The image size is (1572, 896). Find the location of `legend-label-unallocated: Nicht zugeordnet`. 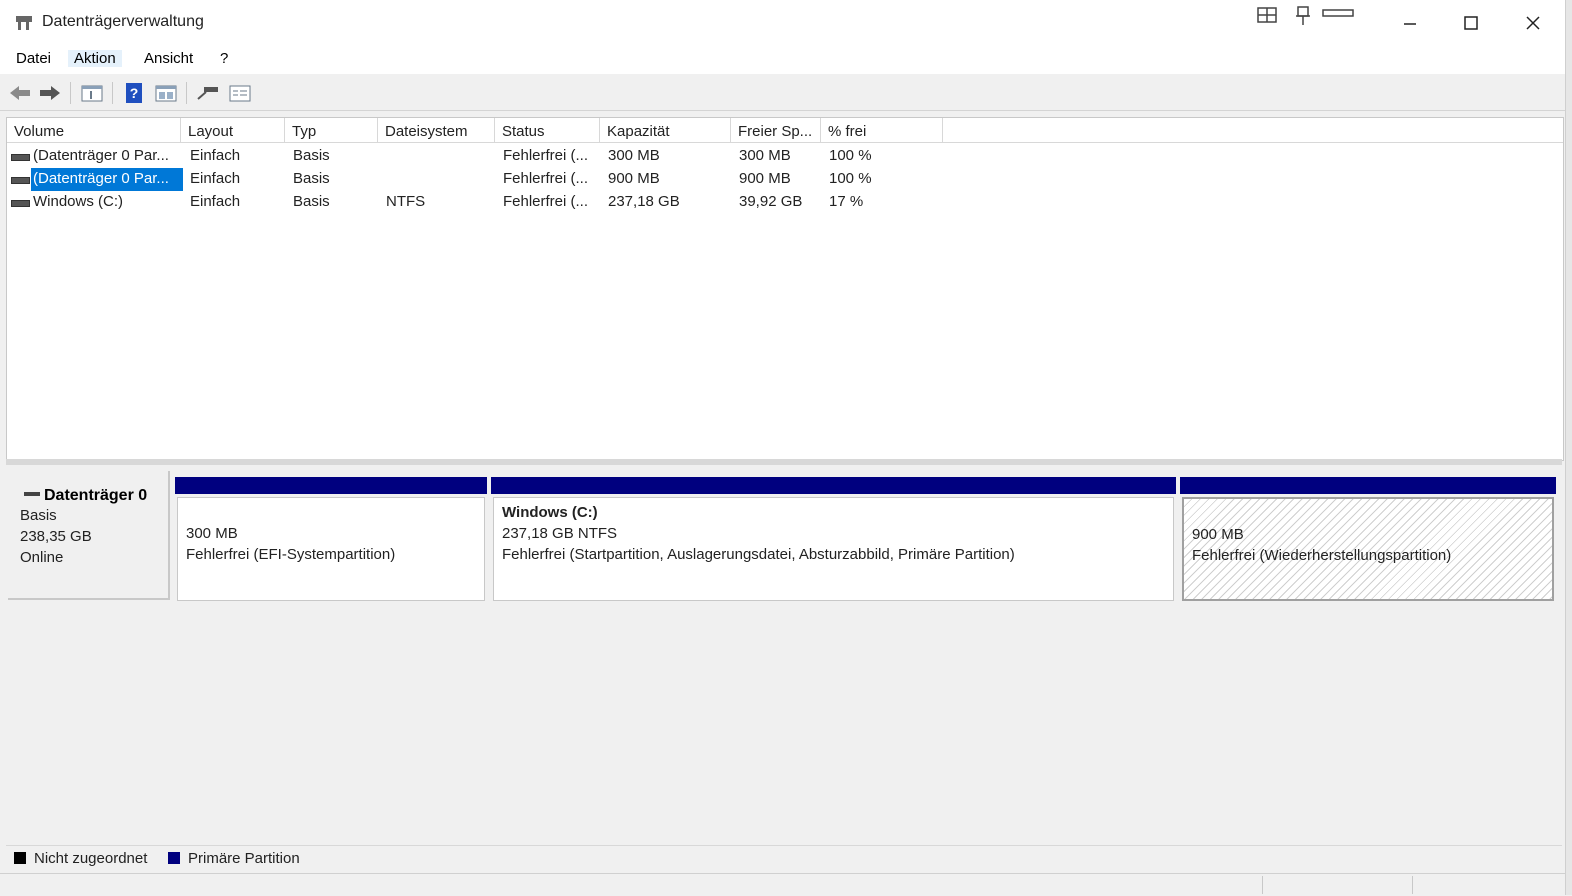

legend-label-unallocated: Nicht zugeordnet is located at coordinates (91, 858).